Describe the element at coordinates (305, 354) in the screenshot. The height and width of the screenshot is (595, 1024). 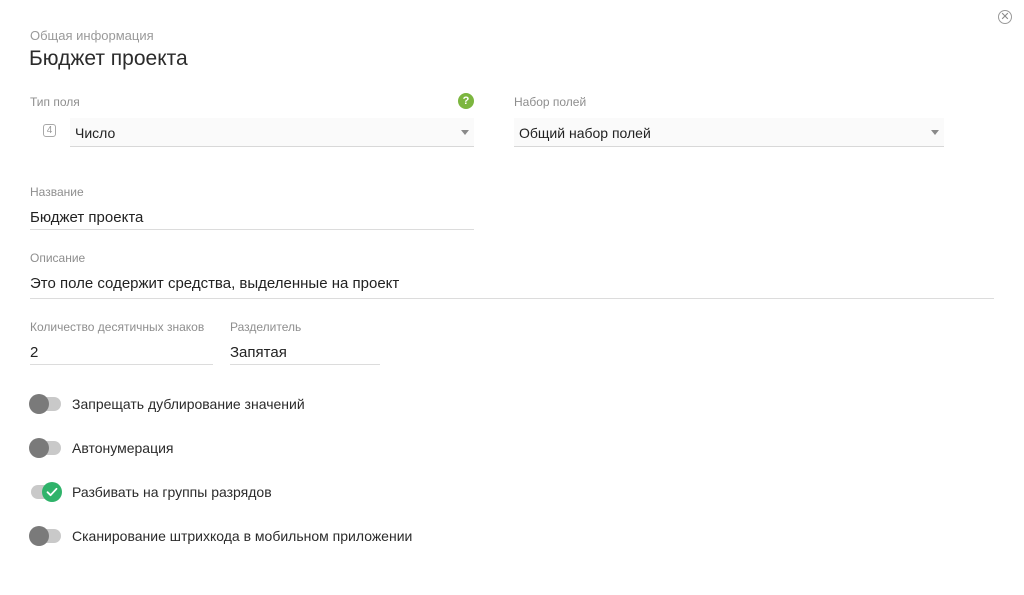
I see `separator-input: Запятая` at that location.